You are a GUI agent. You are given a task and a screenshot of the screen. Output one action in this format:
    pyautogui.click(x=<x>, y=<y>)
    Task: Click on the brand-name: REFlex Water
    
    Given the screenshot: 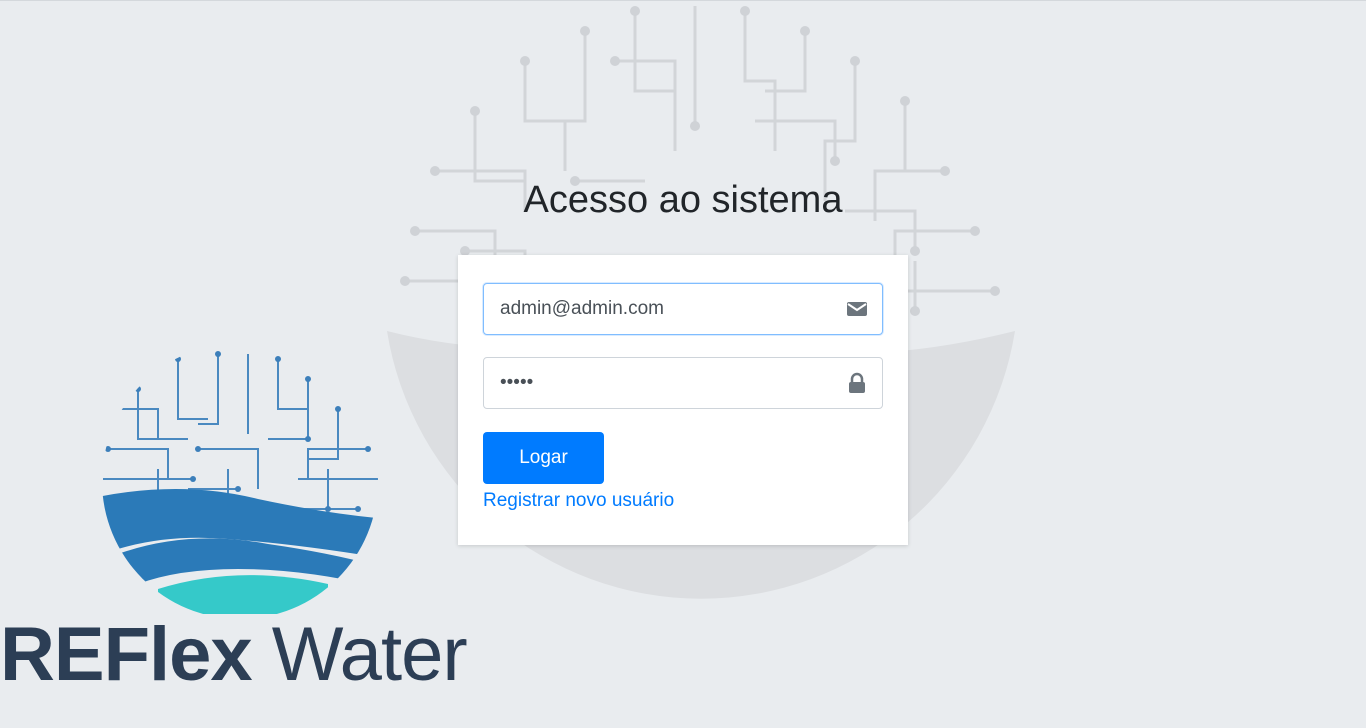 What is the action you would take?
    pyautogui.click(x=234, y=655)
    